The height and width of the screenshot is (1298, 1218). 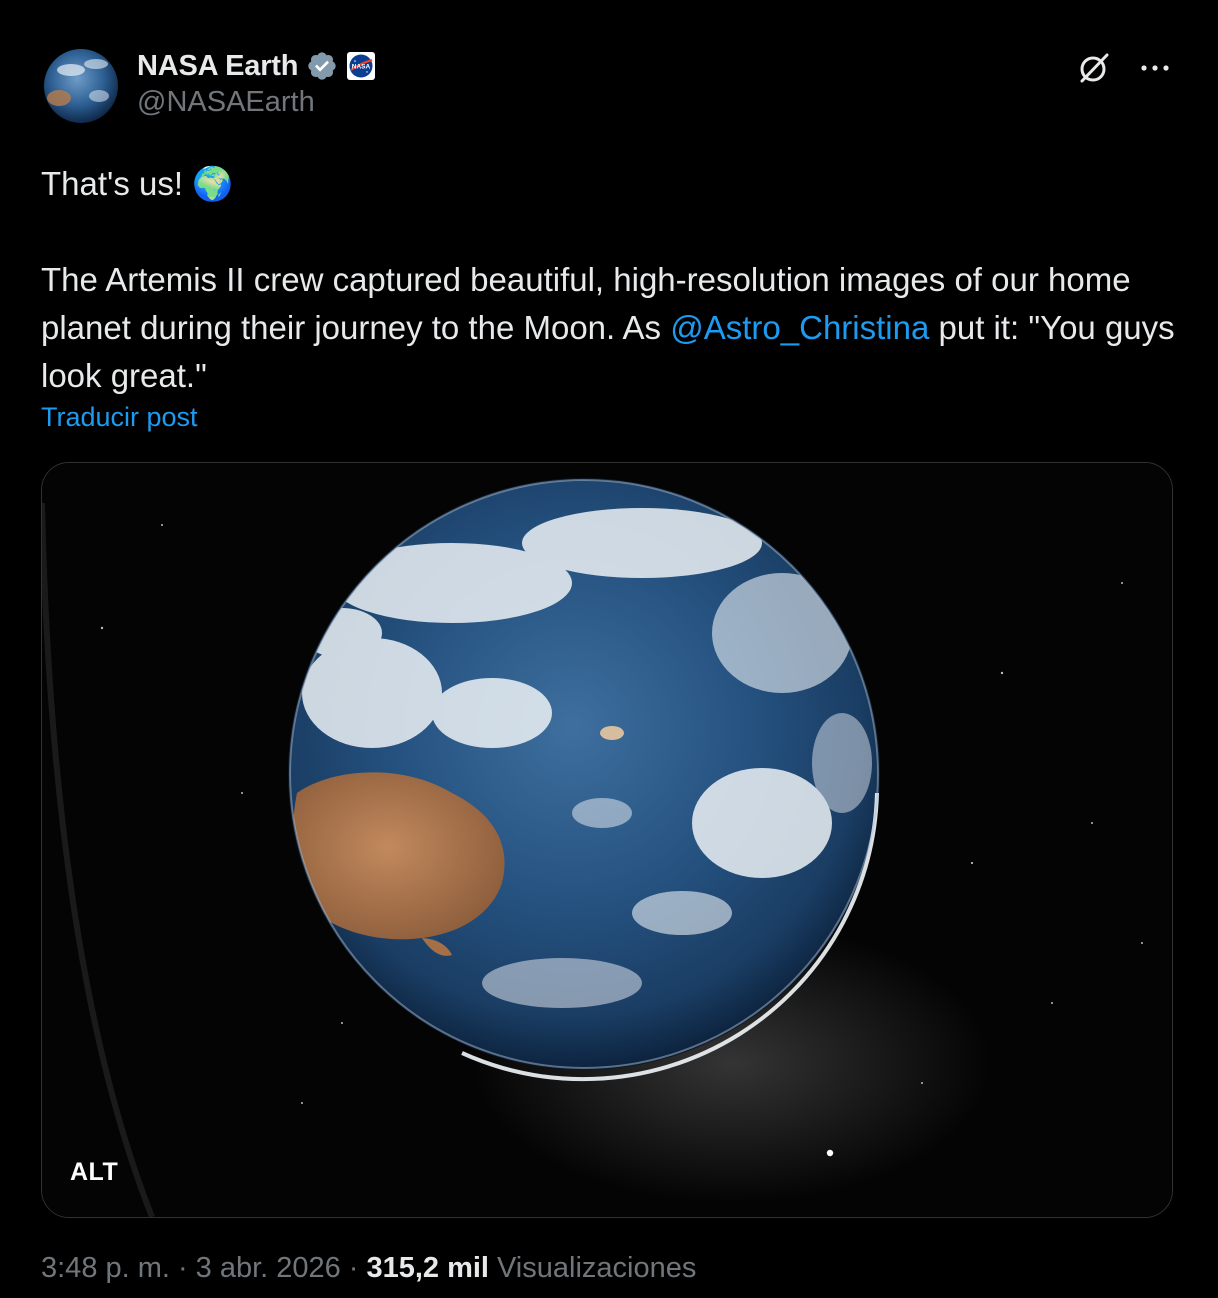 What do you see at coordinates (596, 1268) in the screenshot?
I see `views-label: Visualizaciones` at bounding box center [596, 1268].